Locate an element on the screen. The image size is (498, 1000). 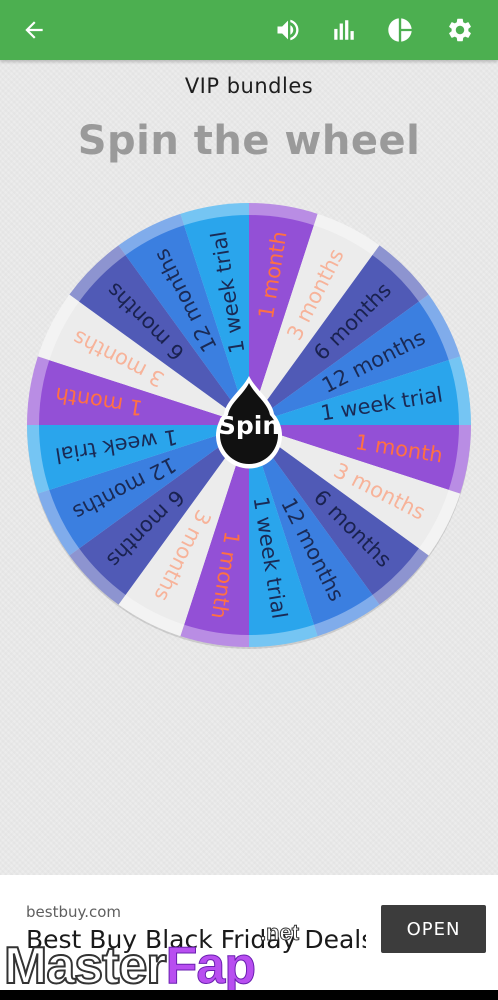
spin-label: Spin is located at coordinates (249, 425).